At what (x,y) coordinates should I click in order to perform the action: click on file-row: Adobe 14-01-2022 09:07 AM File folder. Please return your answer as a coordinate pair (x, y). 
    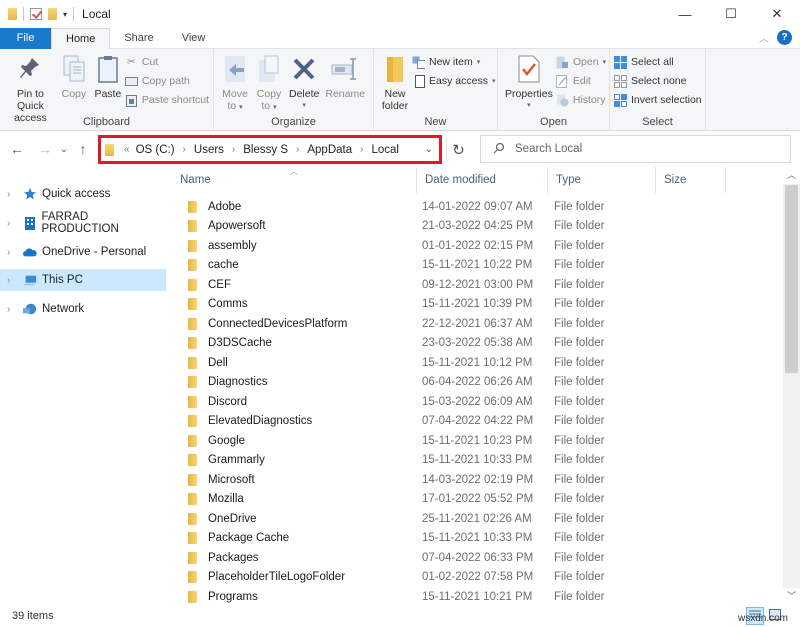
    Looking at the image, I should click on (477, 207).